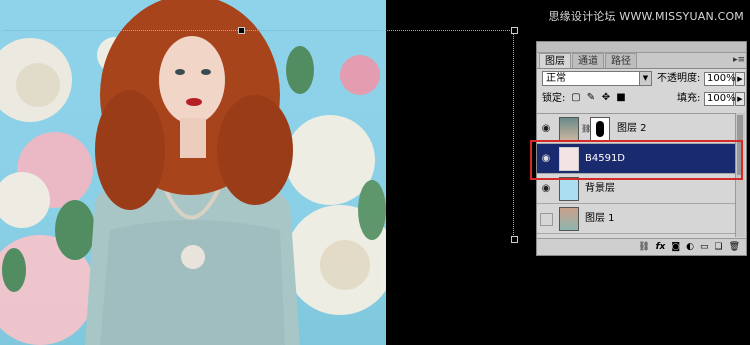 This screenshot has width=750, height=345. Describe the element at coordinates (689, 98) in the screenshot. I see `fill-label: 填充:` at that location.